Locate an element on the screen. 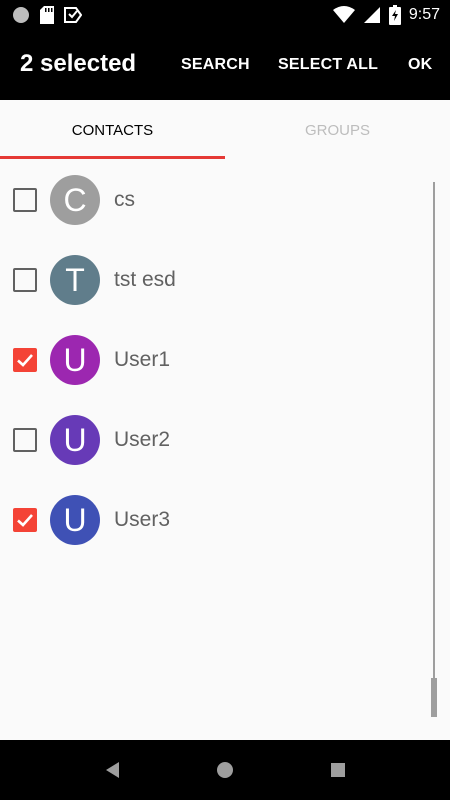  contact-name: User3 is located at coordinates (142, 519).